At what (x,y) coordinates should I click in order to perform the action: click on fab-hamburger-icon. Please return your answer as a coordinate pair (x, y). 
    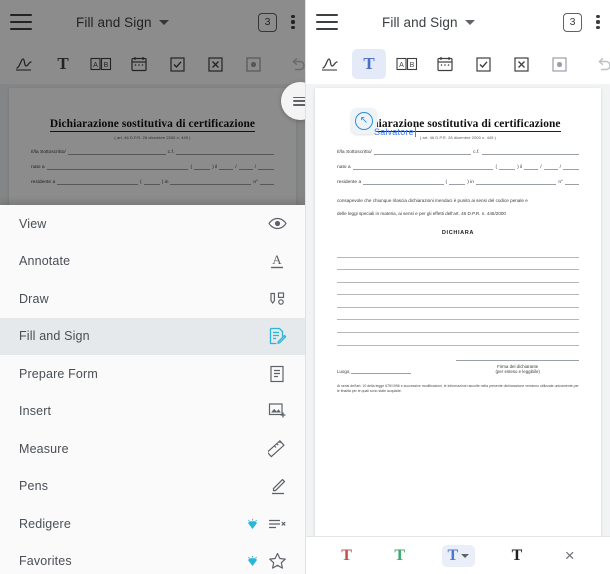
    Looking at the image, I should click on (298, 101).